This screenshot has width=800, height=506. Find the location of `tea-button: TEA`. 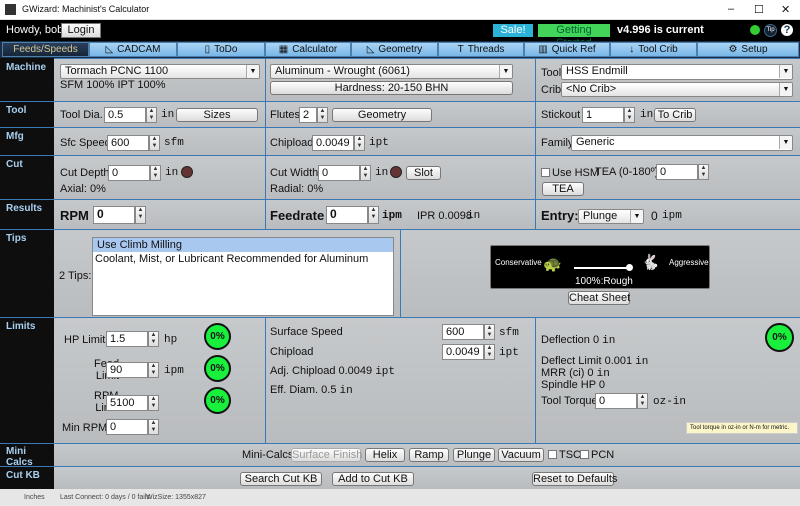

tea-button: TEA is located at coordinates (563, 189).